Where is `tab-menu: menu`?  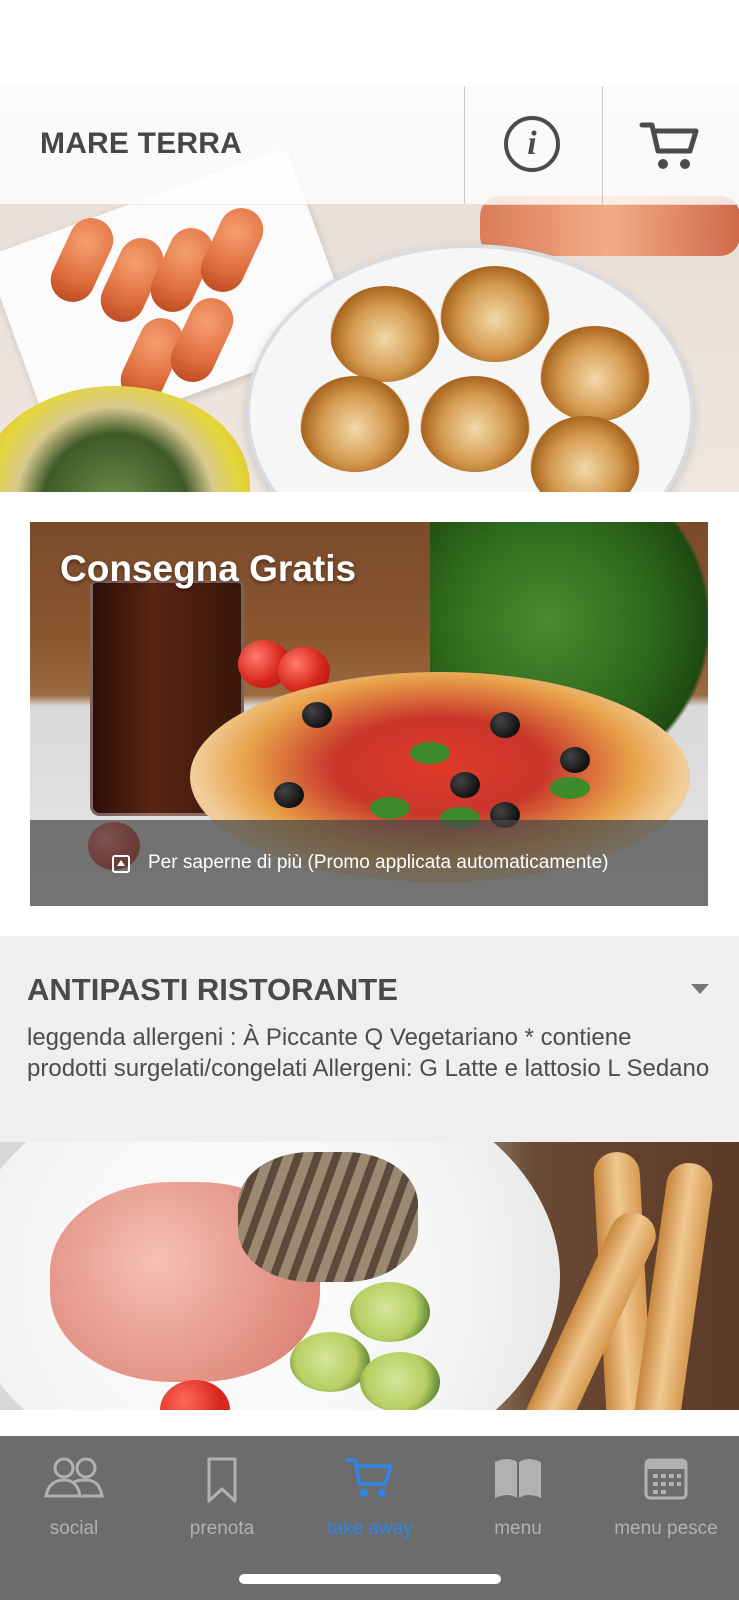 tab-menu: menu is located at coordinates (518, 1498).